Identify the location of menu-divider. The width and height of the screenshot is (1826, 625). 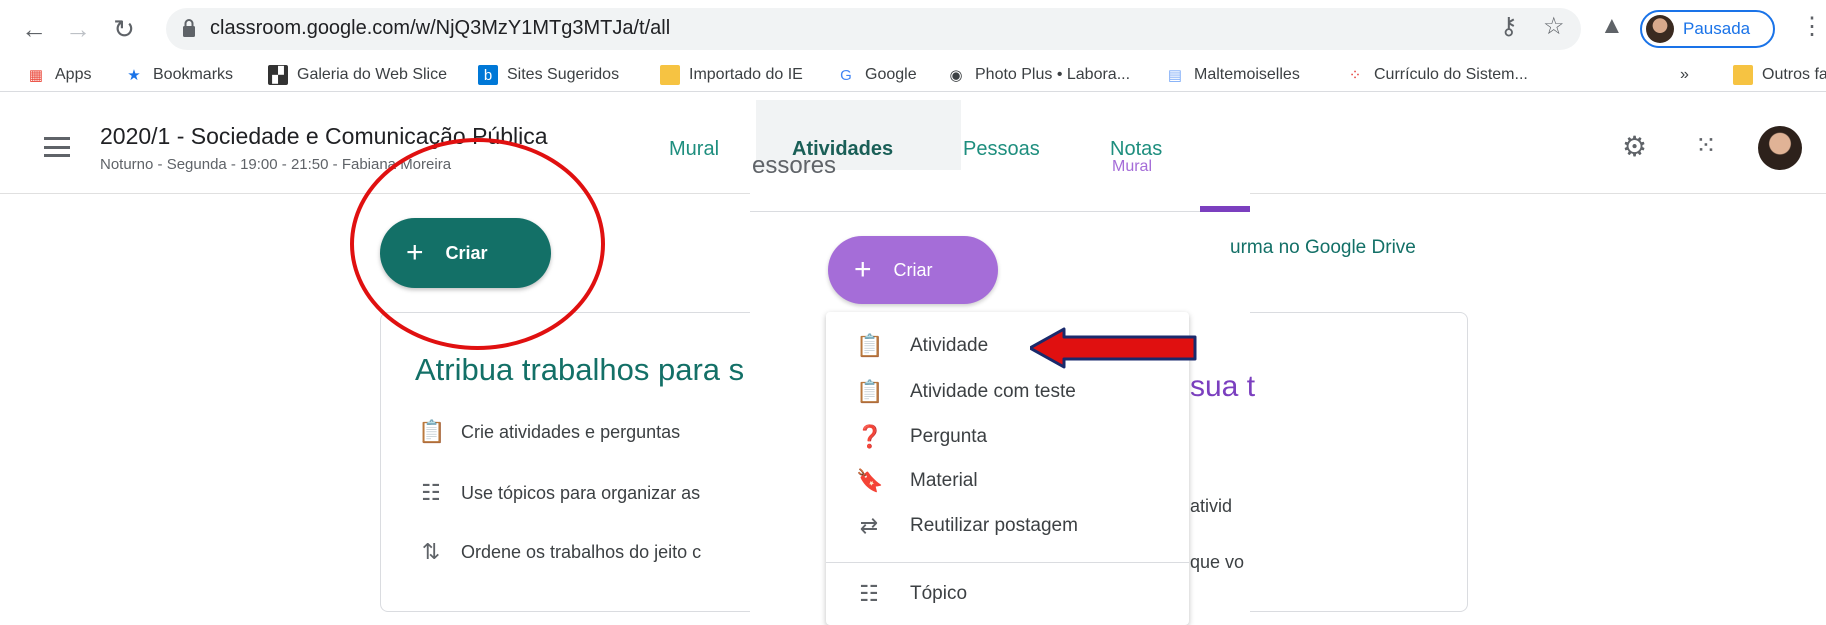
(1007, 562).